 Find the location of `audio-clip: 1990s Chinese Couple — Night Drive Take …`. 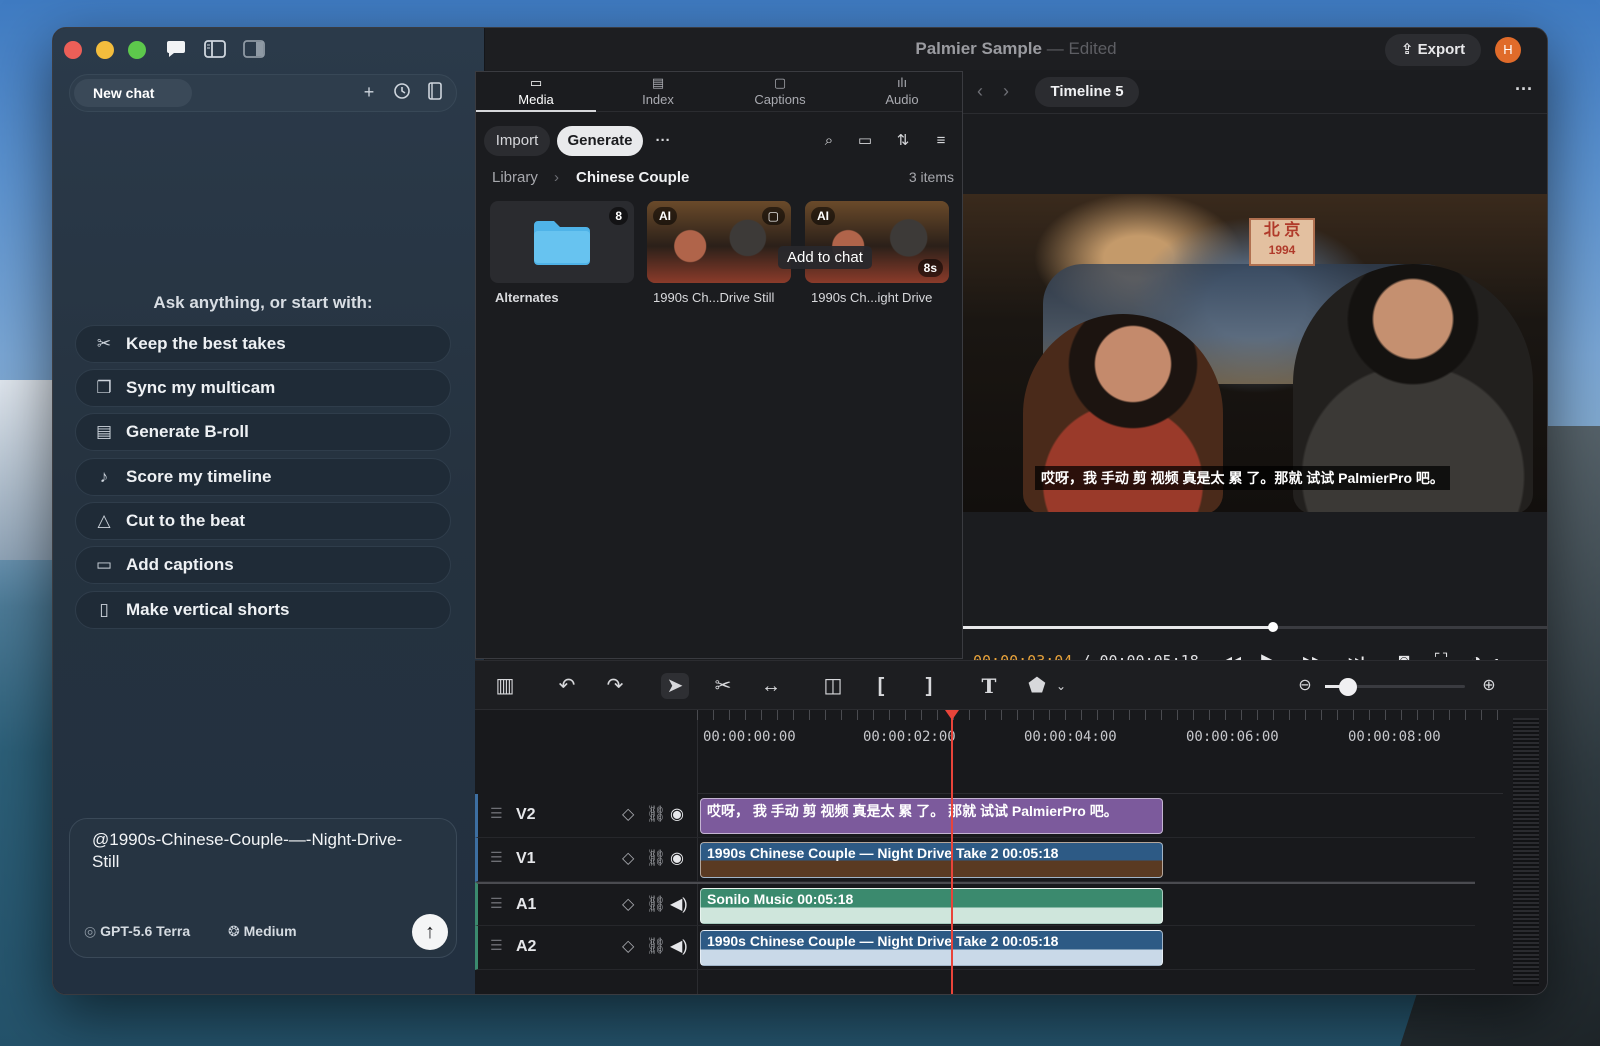

audio-clip: 1990s Chinese Couple — Night Drive Take … is located at coordinates (931, 948).